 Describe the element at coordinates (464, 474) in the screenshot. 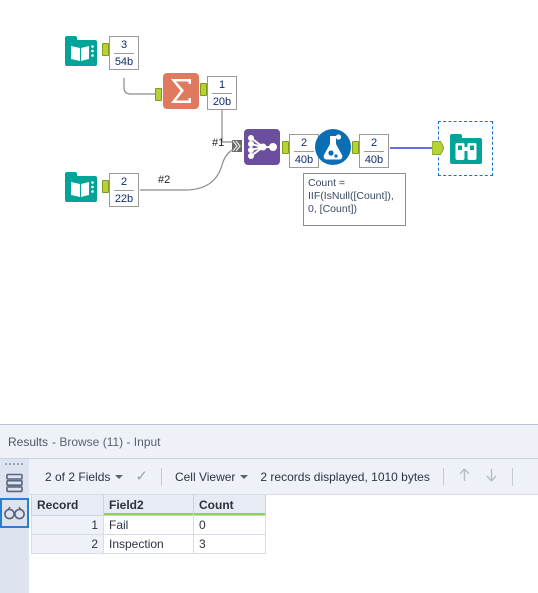

I see `arrow-up-icon` at that location.